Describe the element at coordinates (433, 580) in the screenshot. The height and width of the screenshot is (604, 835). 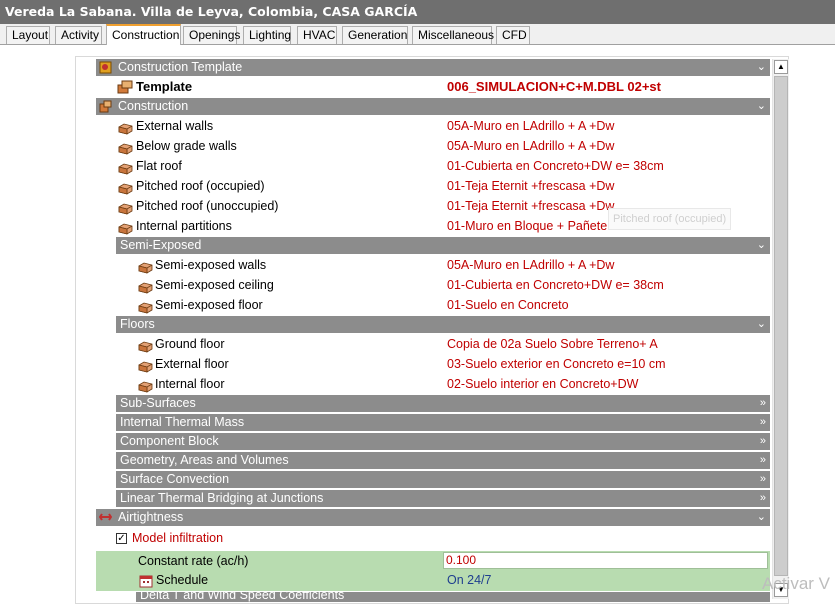
I see `schedule-row-content: Schedule On 24/7` at that location.